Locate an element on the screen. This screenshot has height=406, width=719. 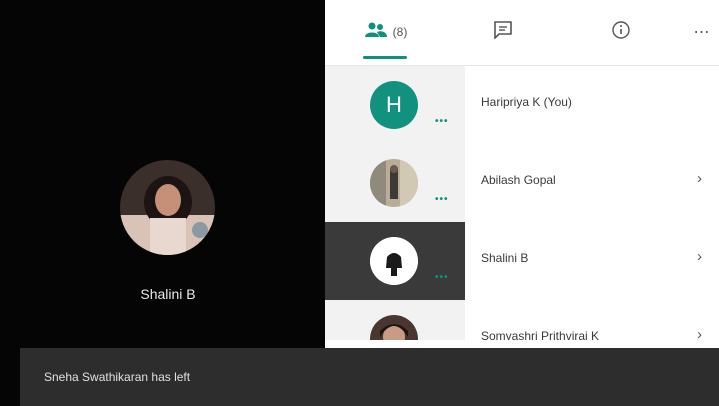
speaker-avatar is located at coordinates (167, 207).